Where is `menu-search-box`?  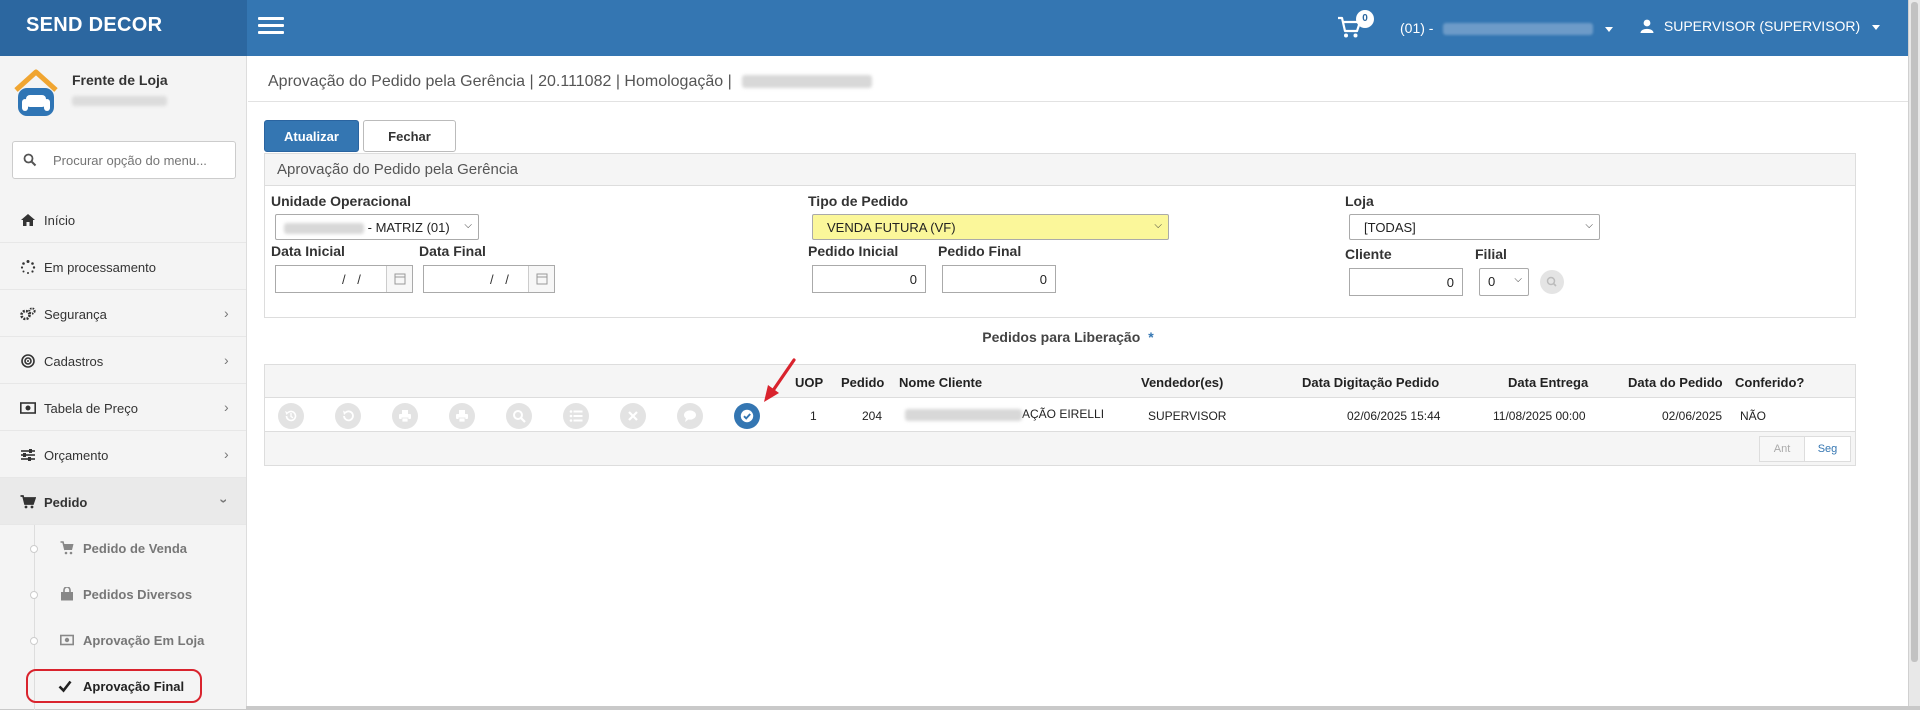
menu-search-box is located at coordinates (124, 160).